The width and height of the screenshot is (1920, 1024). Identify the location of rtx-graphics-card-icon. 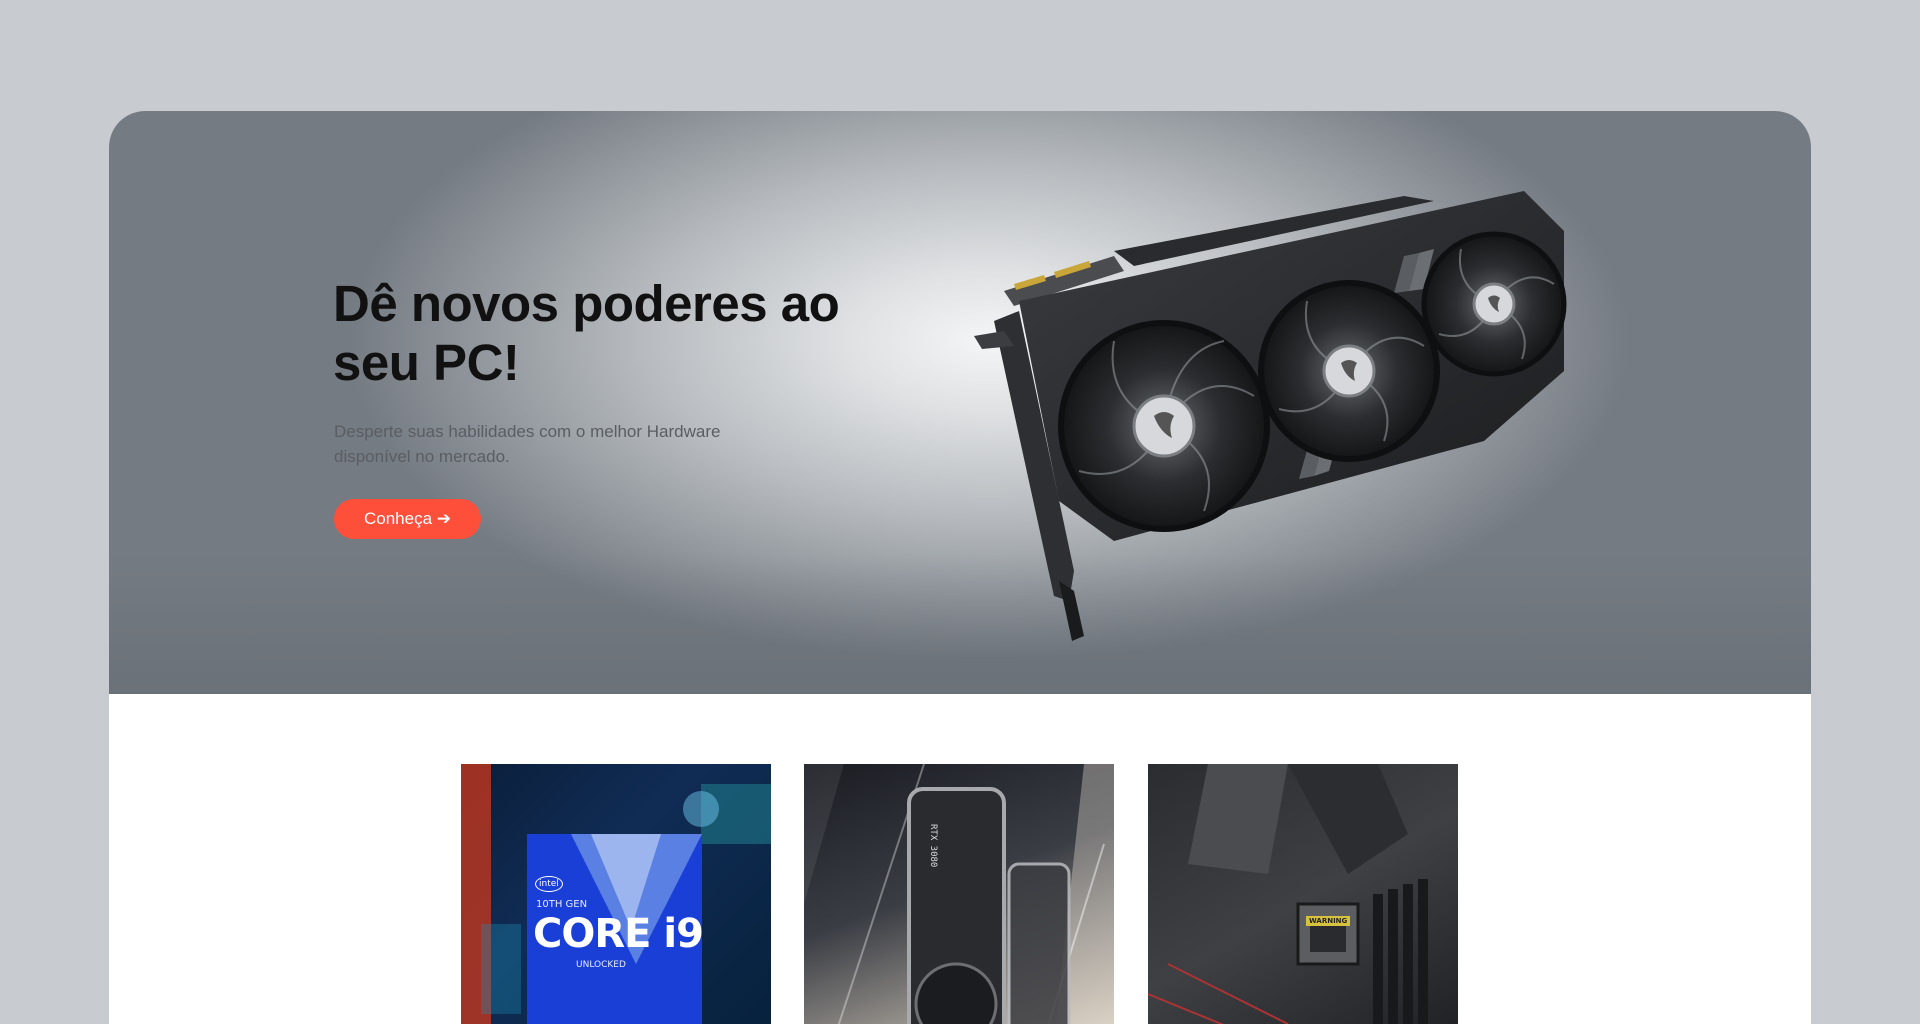
(959, 894).